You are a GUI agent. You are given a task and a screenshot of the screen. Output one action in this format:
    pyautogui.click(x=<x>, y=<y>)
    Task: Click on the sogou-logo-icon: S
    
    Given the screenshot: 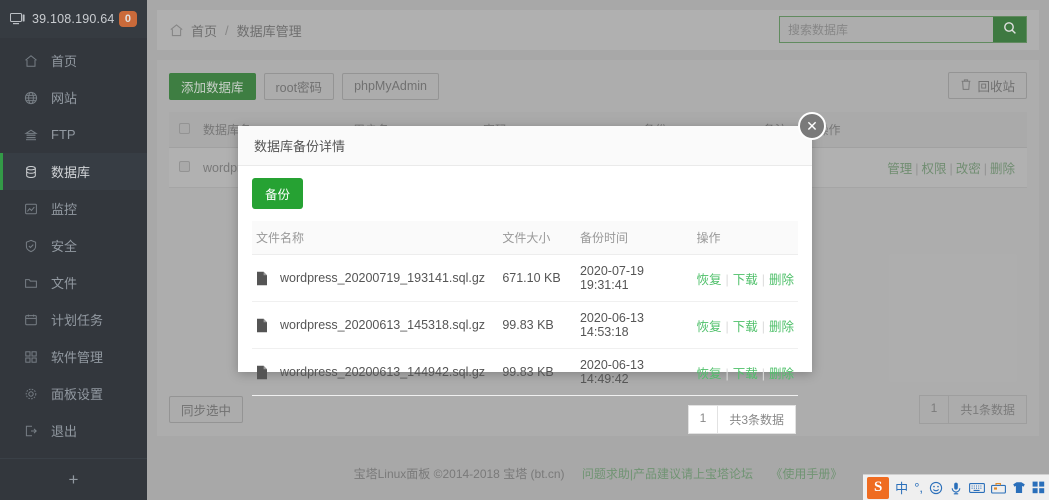 What is the action you would take?
    pyautogui.click(x=878, y=487)
    